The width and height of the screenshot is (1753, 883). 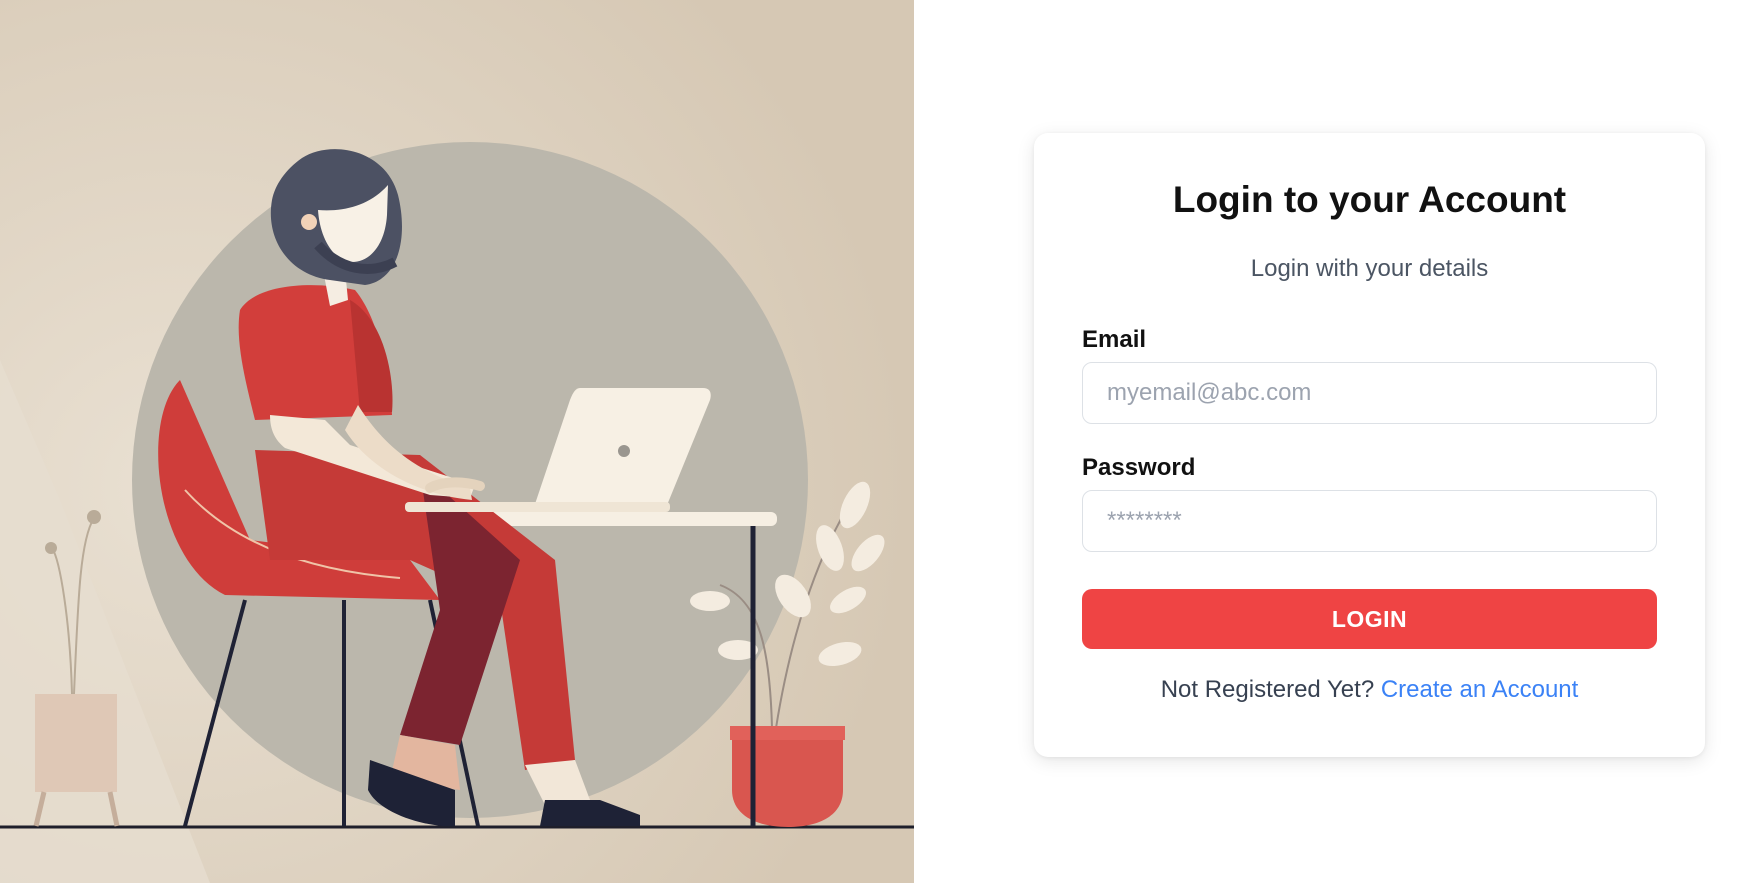 What do you see at coordinates (1369, 268) in the screenshot?
I see `page-subtitle: Login with your details` at bounding box center [1369, 268].